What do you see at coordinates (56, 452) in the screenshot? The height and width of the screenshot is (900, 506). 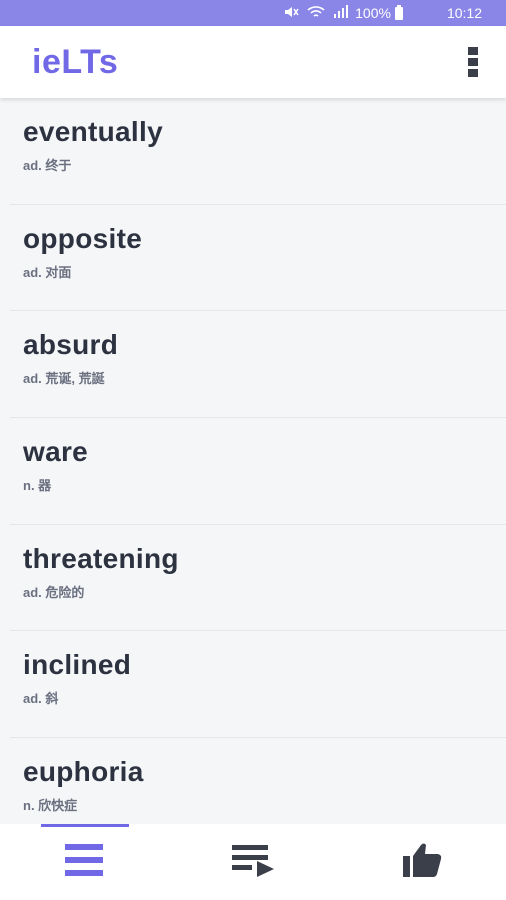 I see `word-term: ware` at bounding box center [56, 452].